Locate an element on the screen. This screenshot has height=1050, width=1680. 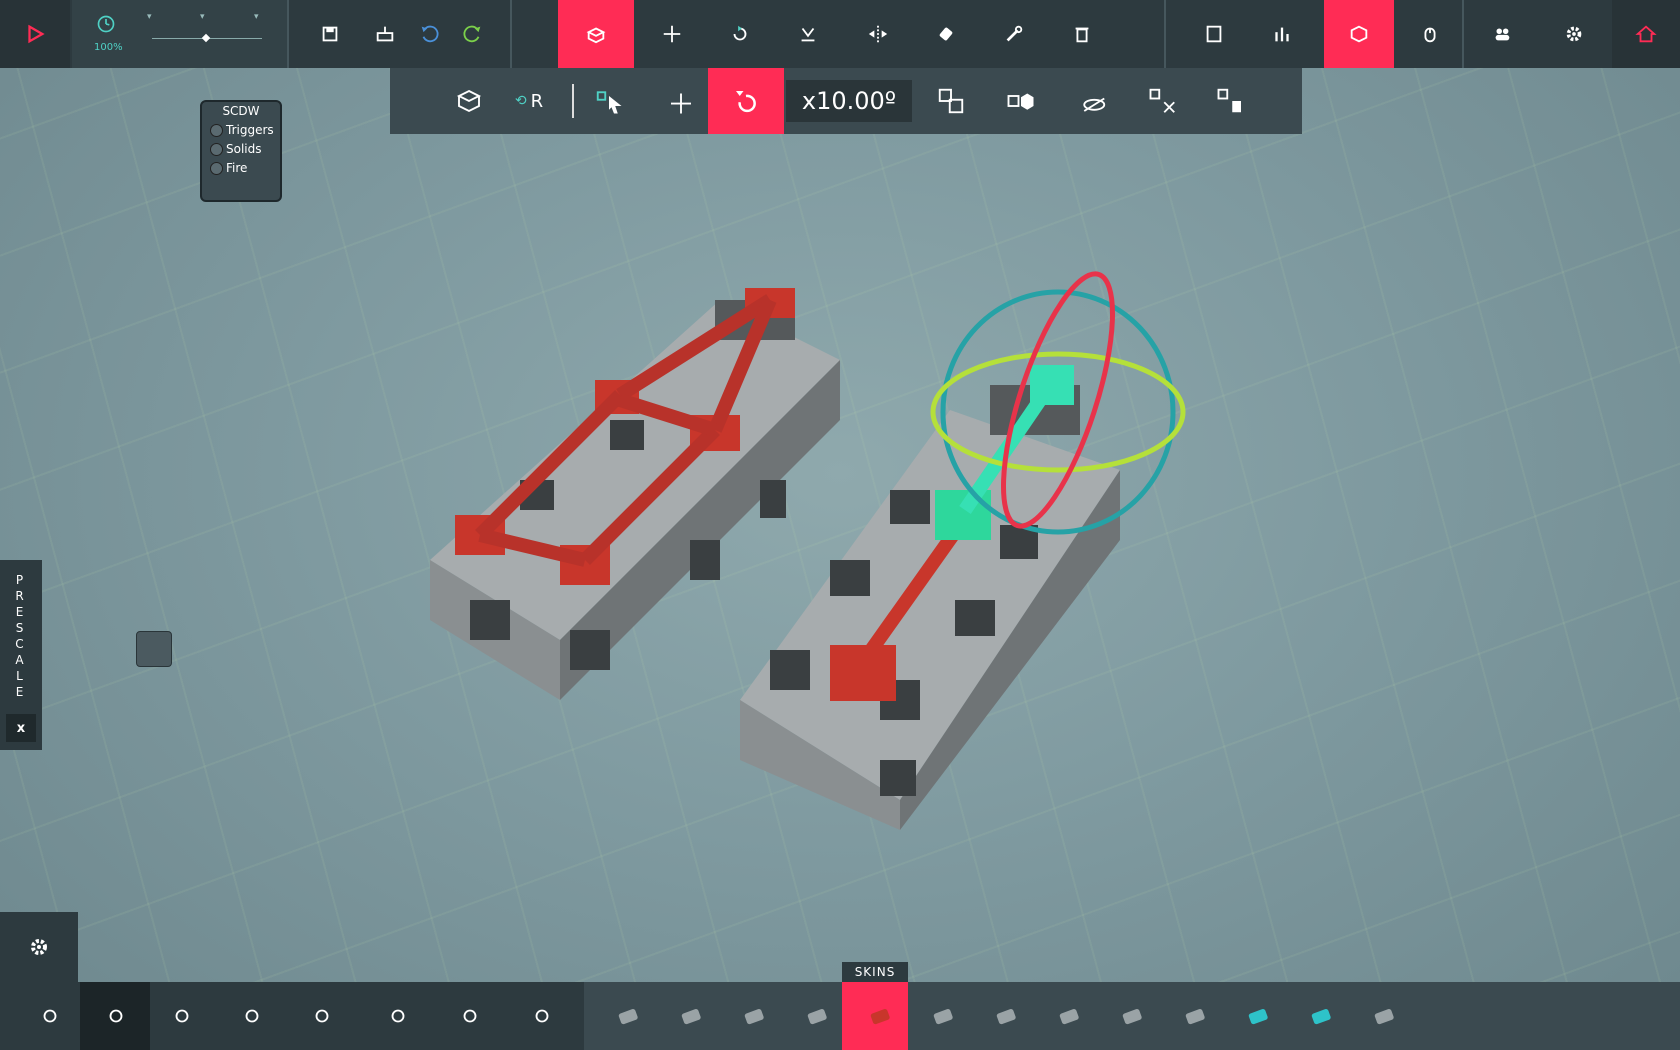
stats-button is located at coordinates (1282, 34).